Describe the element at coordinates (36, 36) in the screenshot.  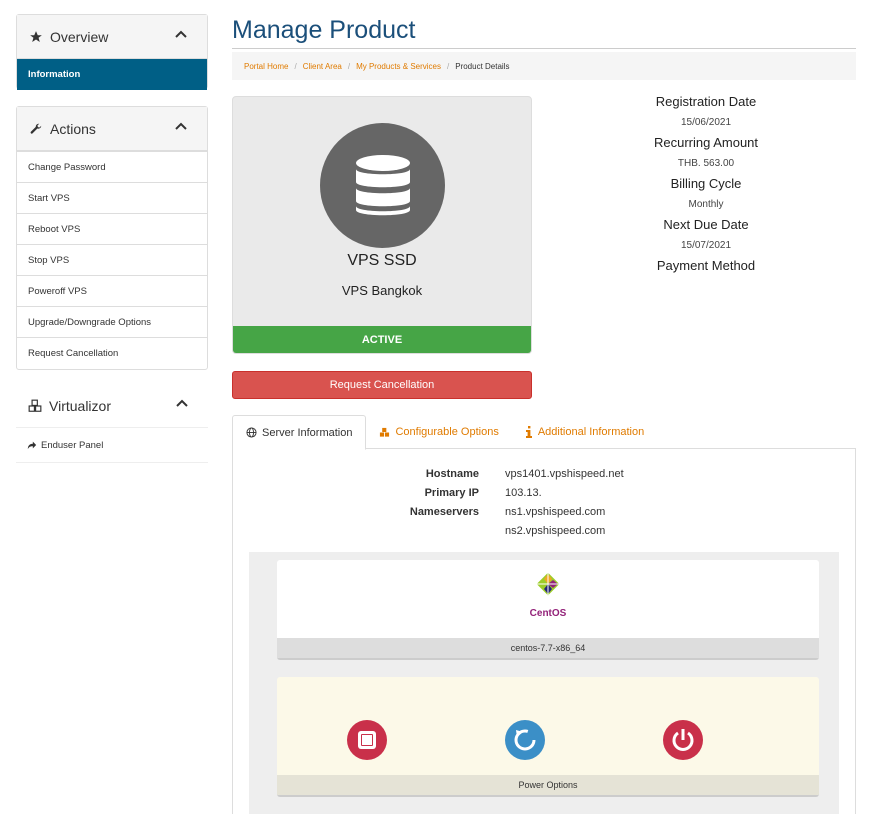
I see `star-icon` at that location.